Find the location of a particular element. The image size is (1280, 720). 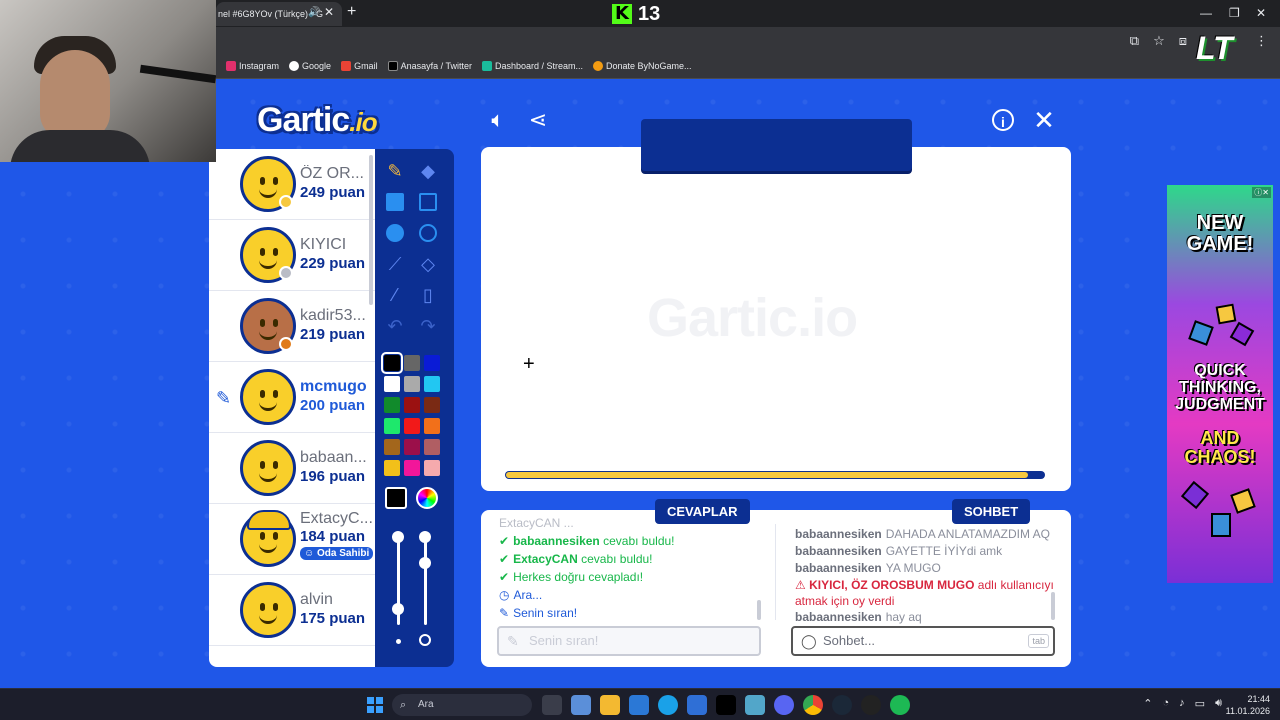

maximize-icon: ❐ is located at coordinates (1234, 13).